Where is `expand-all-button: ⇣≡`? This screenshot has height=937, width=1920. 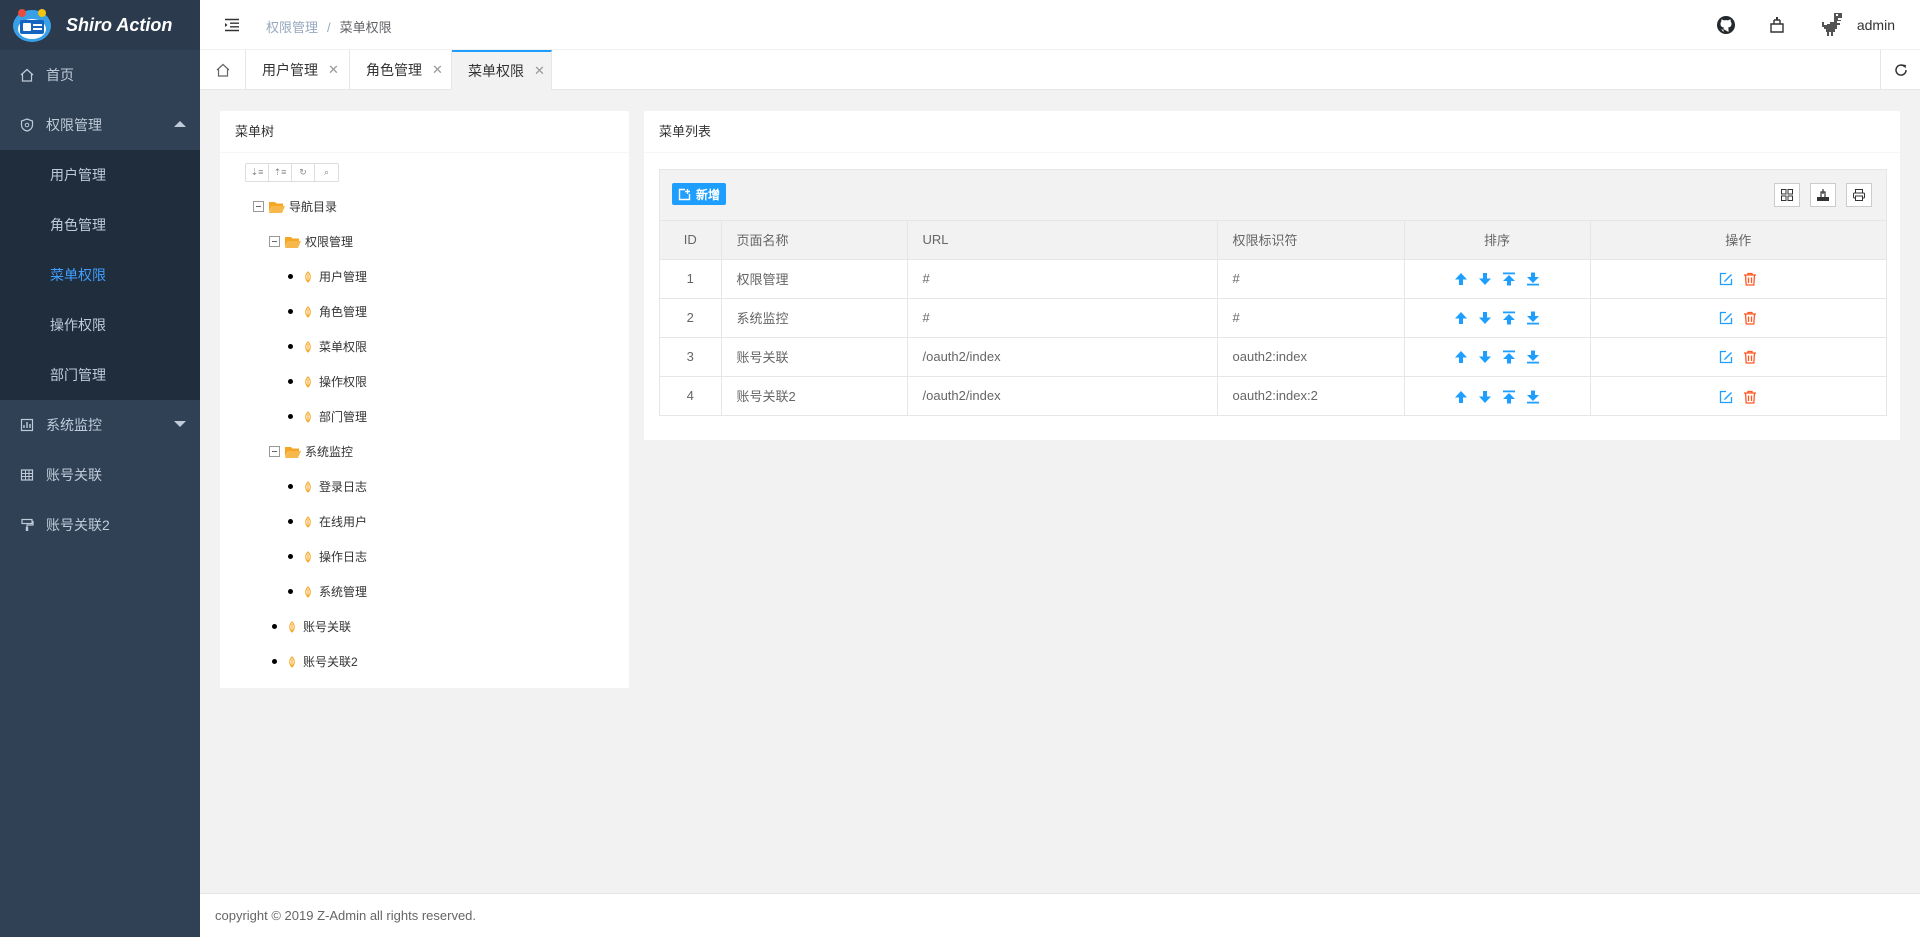
expand-all-button: ⇣≡ is located at coordinates (257, 172).